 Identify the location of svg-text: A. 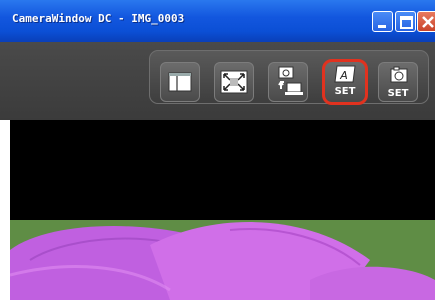
(343, 75).